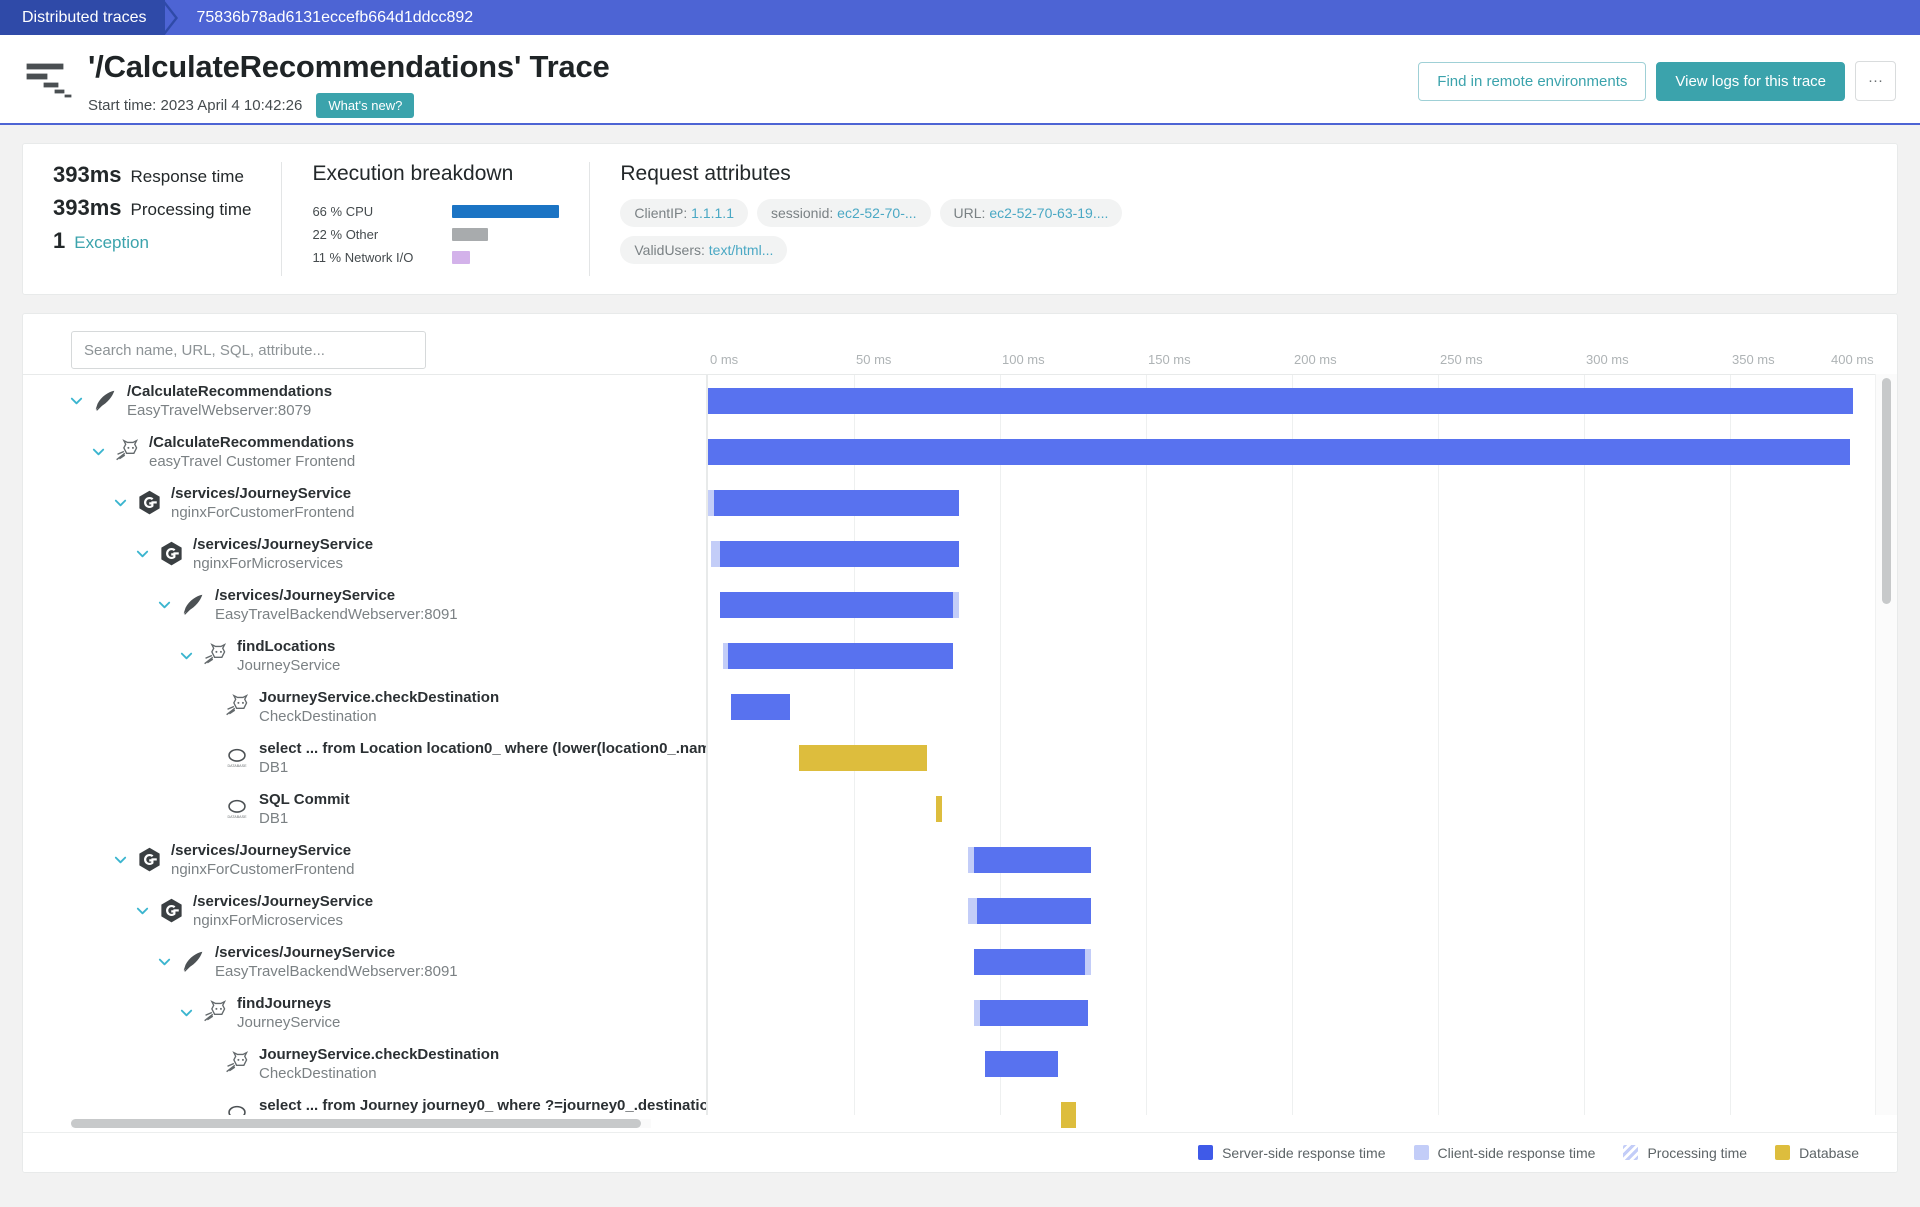  Describe the element at coordinates (286, 646) in the screenshot. I see `span-name: findLocations` at that location.